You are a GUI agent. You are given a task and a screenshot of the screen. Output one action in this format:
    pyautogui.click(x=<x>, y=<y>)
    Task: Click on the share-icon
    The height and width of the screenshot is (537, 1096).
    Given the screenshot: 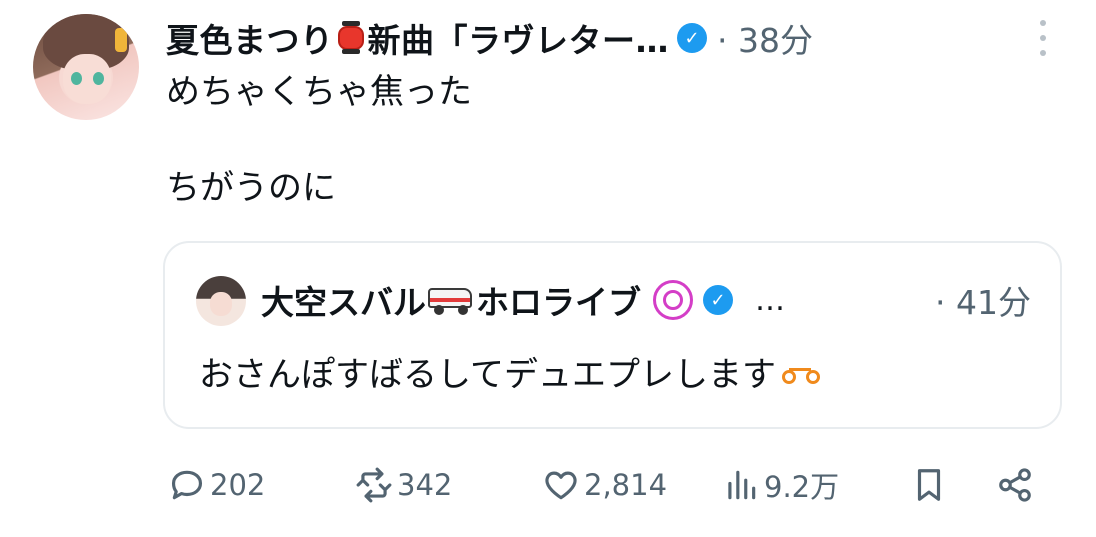 What is the action you would take?
    pyautogui.click(x=1015, y=485)
    